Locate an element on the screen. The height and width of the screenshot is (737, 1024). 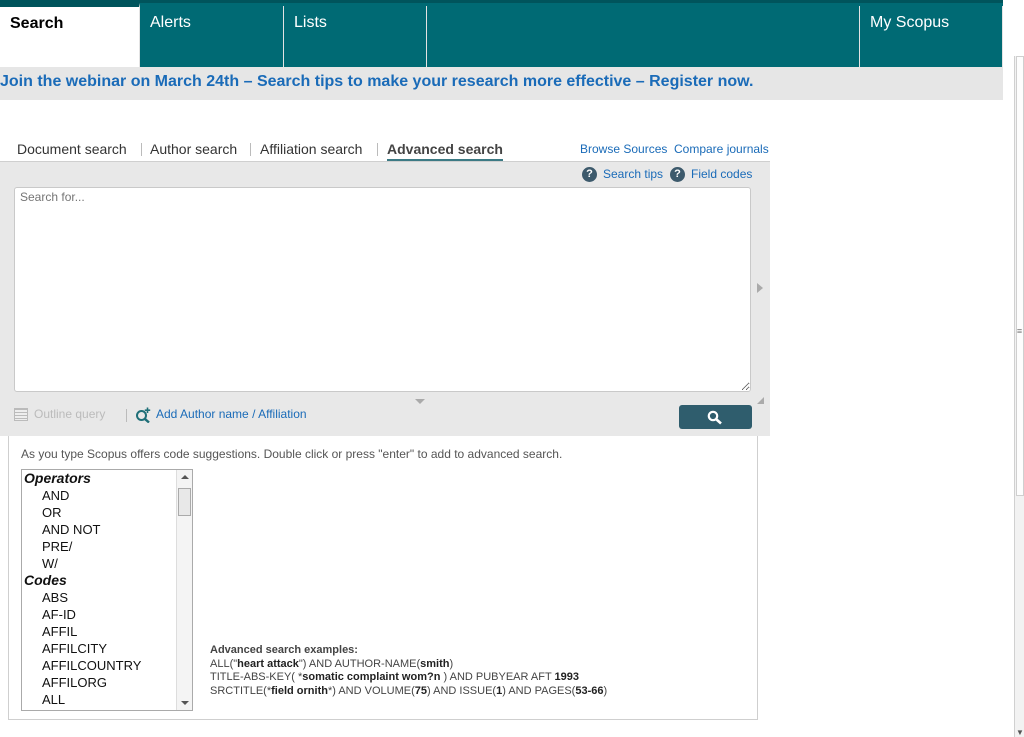
search-button is located at coordinates (715, 417).